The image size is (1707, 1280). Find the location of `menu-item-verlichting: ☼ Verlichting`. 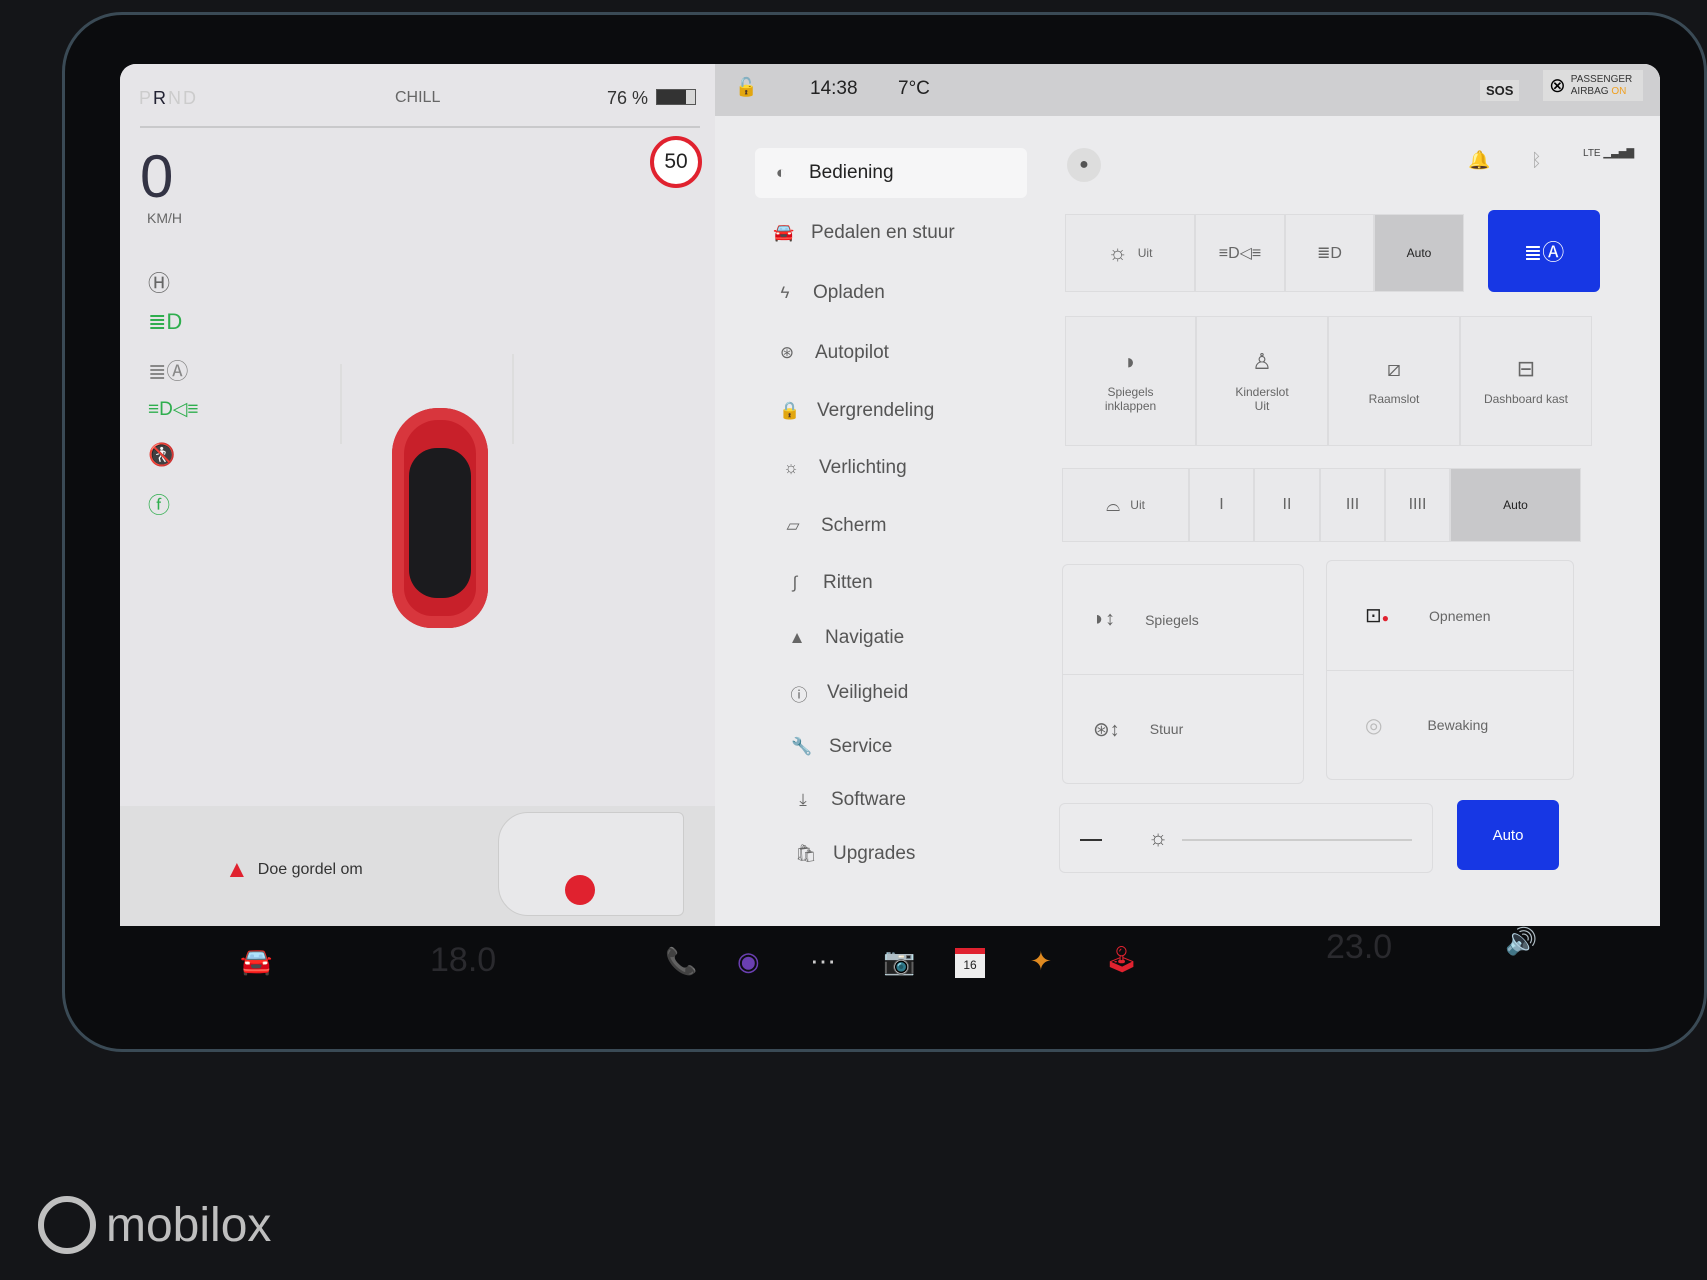

menu-item-verlichting: ☼ Verlichting is located at coordinates (901, 468).